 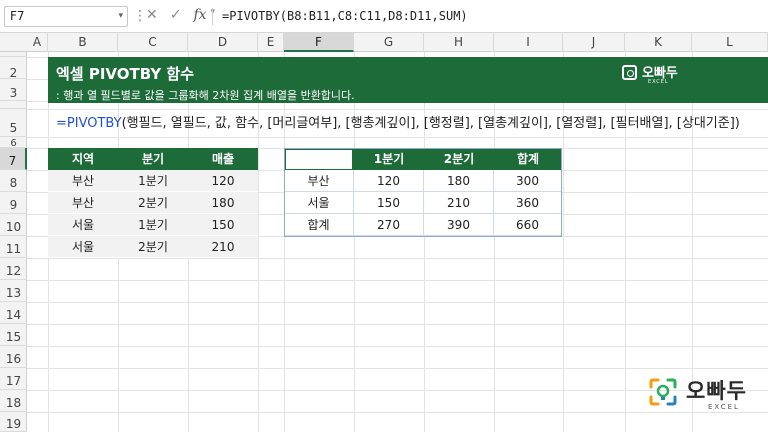 What do you see at coordinates (13, 68) in the screenshot?
I see `row-header-2: 2` at bounding box center [13, 68].